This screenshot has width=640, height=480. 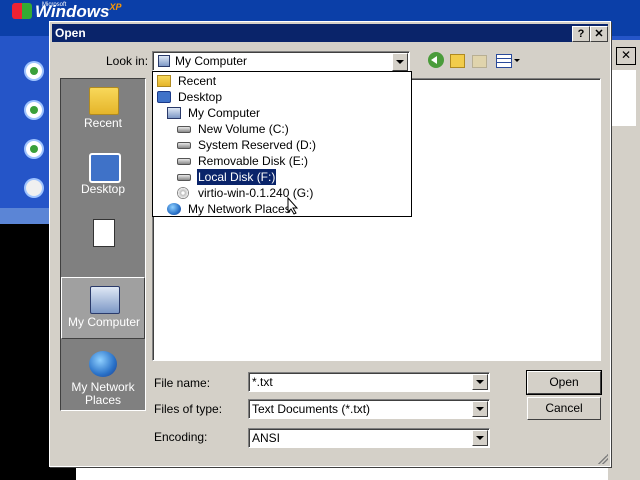 What do you see at coordinates (479, 61) in the screenshot?
I see `new-folder-icon` at bounding box center [479, 61].